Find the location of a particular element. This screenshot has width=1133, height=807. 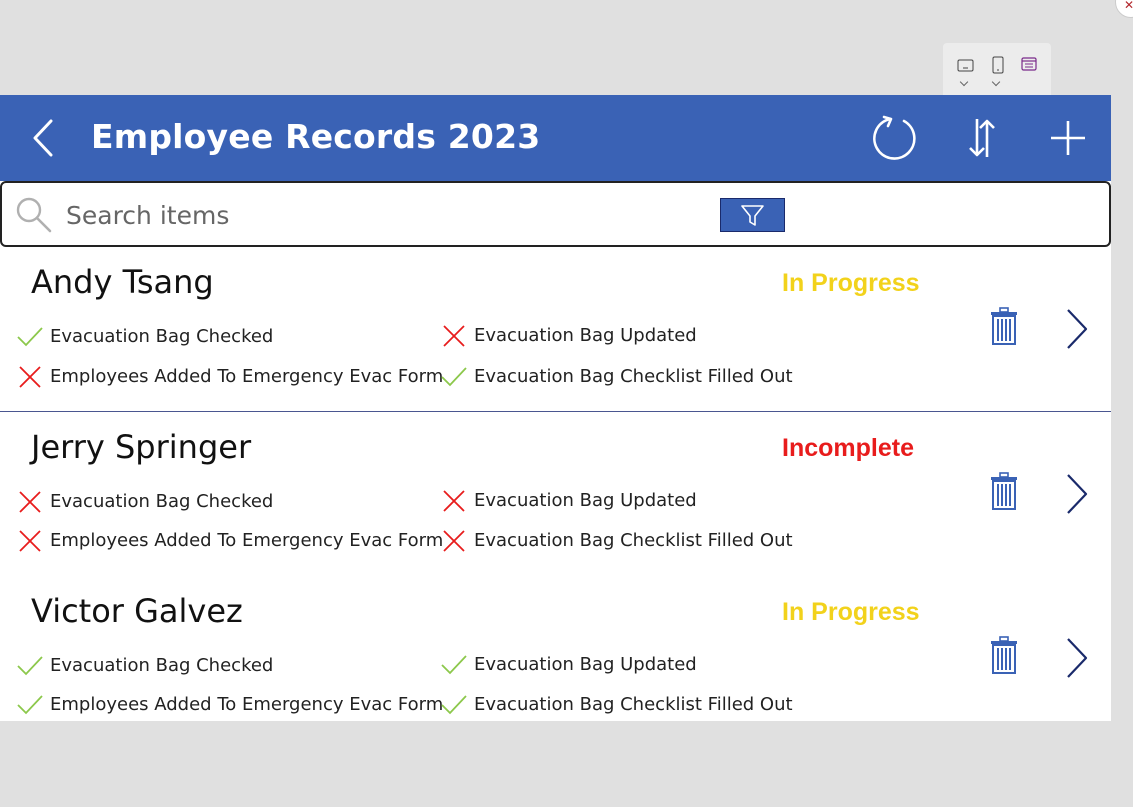

refresh-icon is located at coordinates (894, 137).